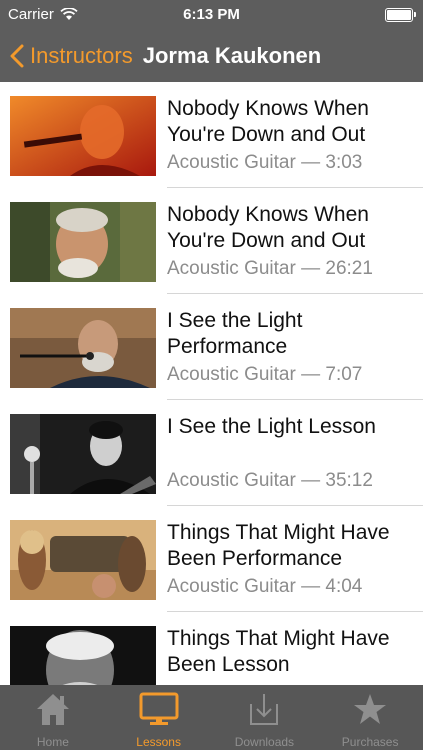 This screenshot has width=423, height=750. I want to click on page-title: Jorma Kaukonen, so click(232, 55).